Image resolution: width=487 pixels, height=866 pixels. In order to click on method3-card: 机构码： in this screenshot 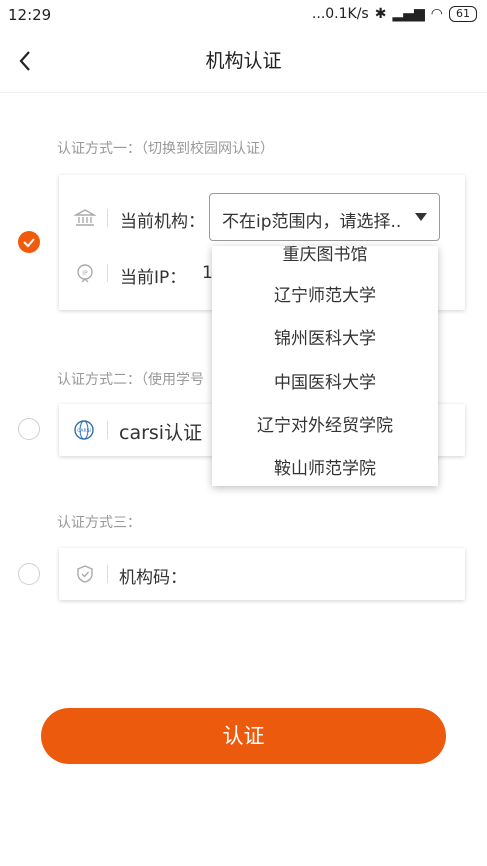, I will do `click(262, 574)`.